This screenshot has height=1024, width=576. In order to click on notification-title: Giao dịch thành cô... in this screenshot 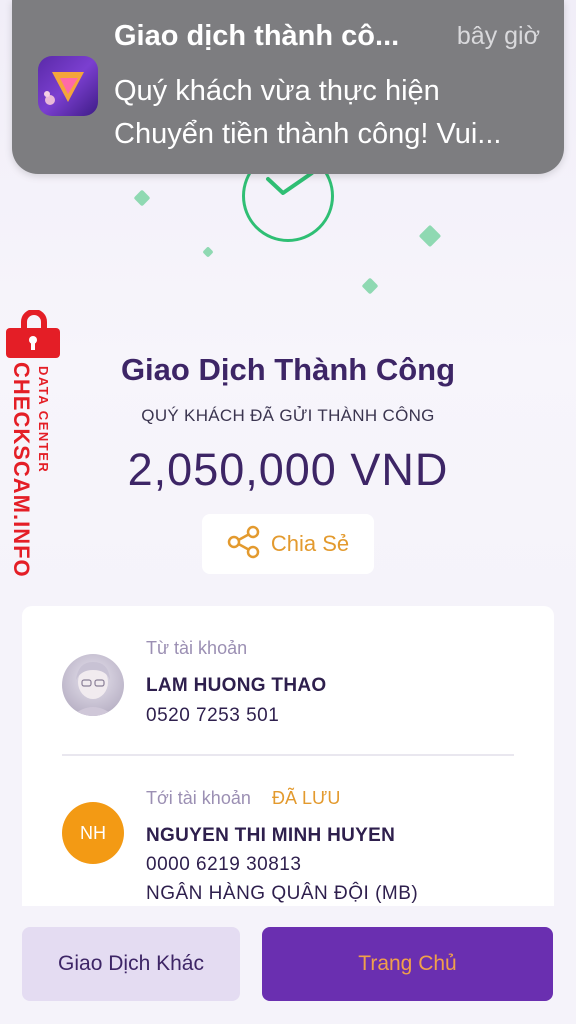, I will do `click(257, 36)`.